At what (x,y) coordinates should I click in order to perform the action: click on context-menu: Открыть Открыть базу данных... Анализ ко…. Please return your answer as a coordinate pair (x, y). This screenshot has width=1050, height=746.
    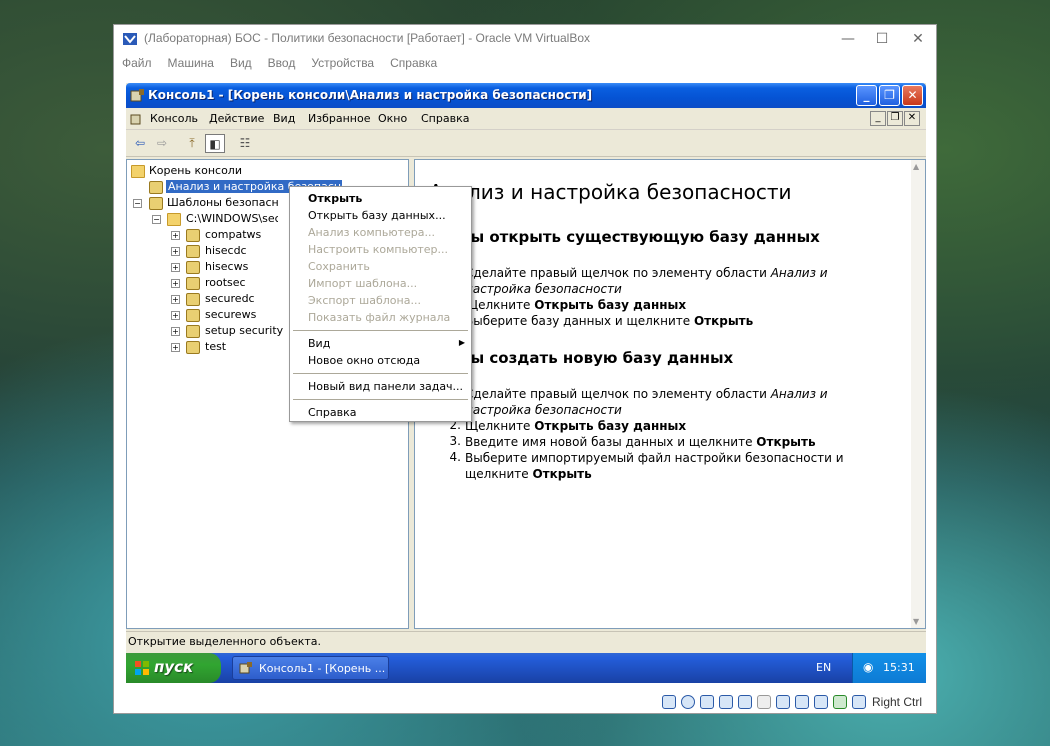
    Looking at the image, I should click on (380, 304).